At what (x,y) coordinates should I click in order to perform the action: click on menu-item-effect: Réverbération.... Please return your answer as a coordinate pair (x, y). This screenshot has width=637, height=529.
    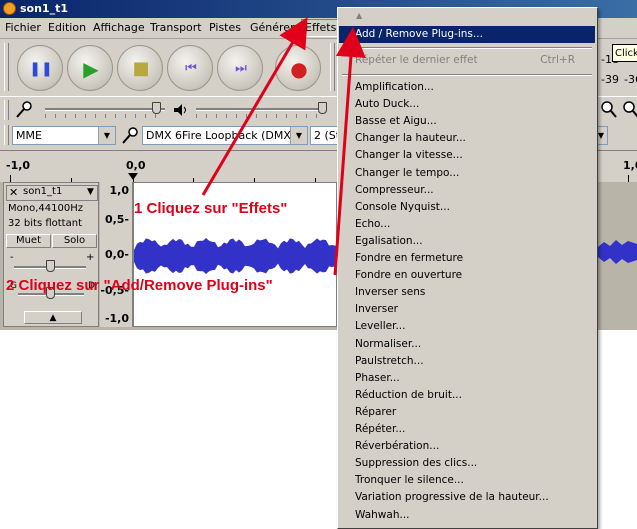
    Looking at the image, I should click on (467, 446).